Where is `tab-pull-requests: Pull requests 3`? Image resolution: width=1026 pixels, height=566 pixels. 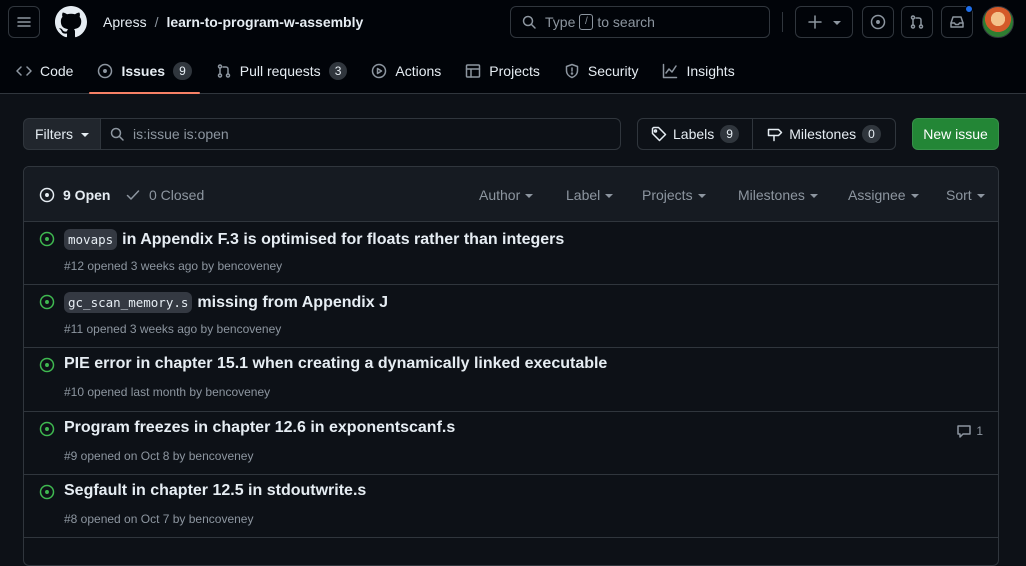 tab-pull-requests: Pull requests 3 is located at coordinates (282, 71).